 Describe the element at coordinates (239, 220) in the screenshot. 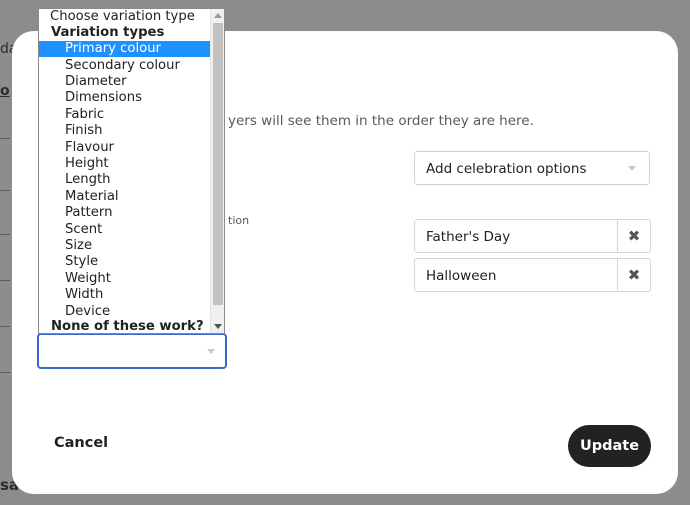

I see `modal-hint: tion` at that location.